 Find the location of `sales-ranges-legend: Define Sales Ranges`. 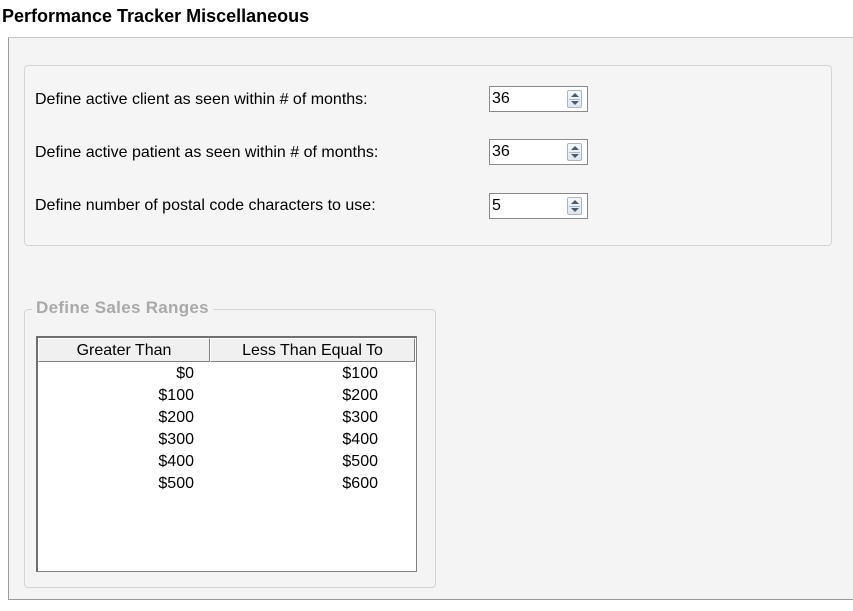

sales-ranges-legend: Define Sales Ranges is located at coordinates (122, 308).